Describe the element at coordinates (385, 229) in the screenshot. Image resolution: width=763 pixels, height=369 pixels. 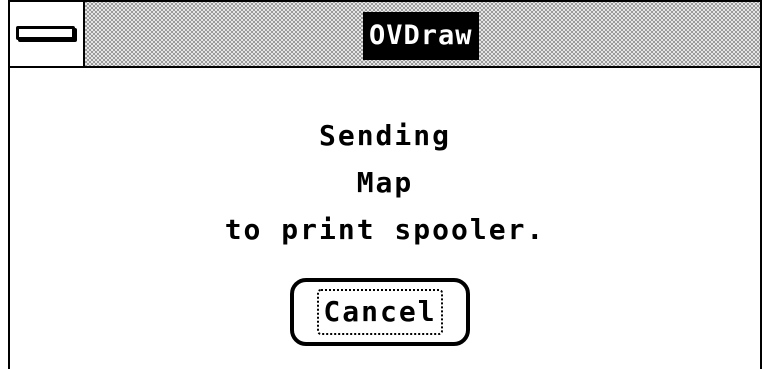
I see `message-line-3: to print spooler.` at that location.